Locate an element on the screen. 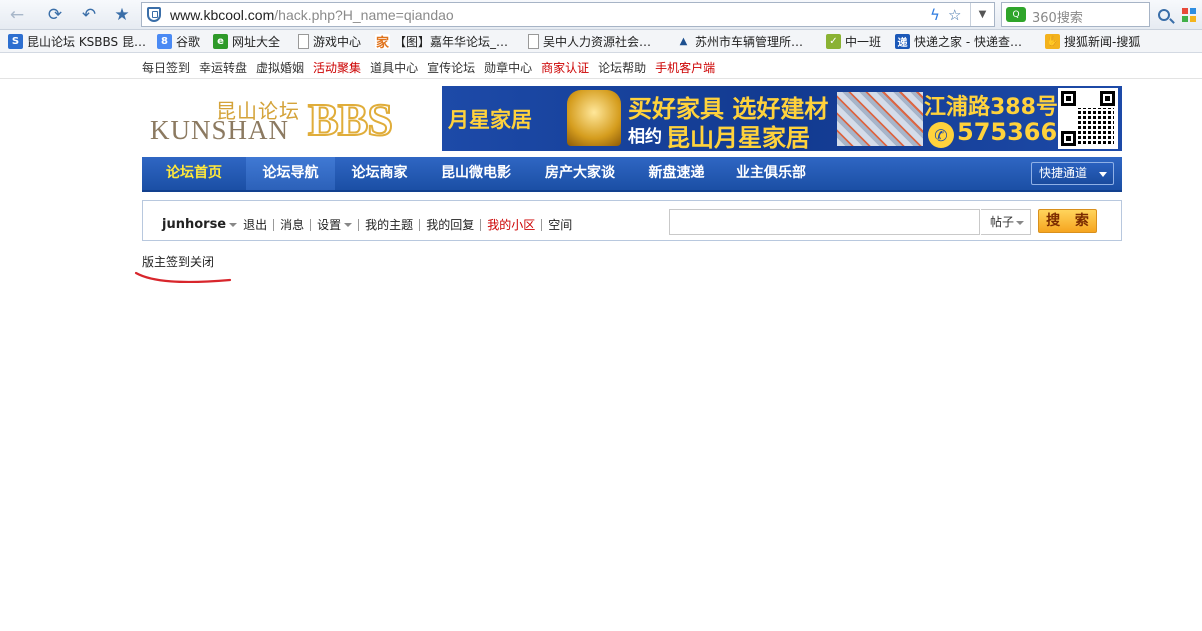 This screenshot has width=1202, height=631. address-dropdown-icon: ▼ is located at coordinates (982, 14).